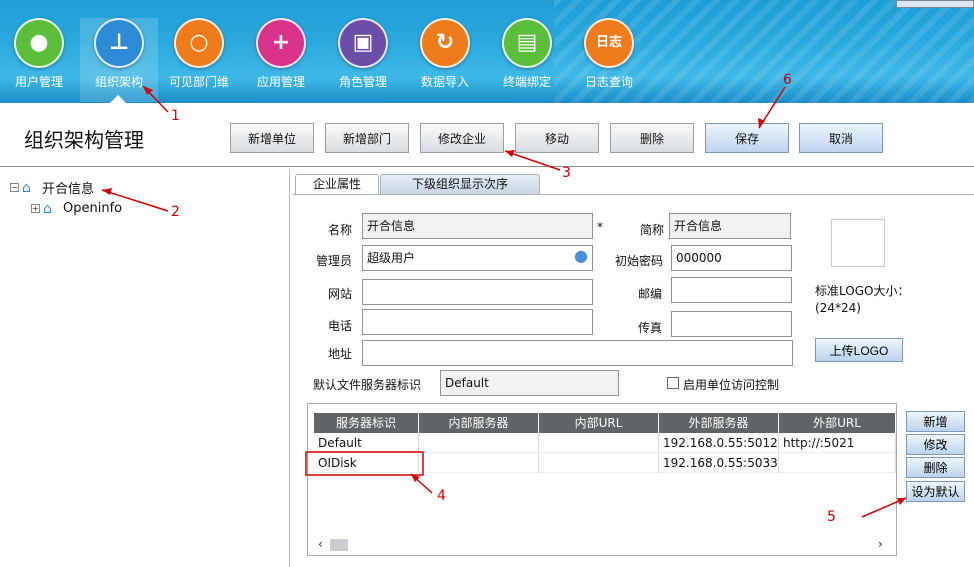  What do you see at coordinates (175, 212) in the screenshot?
I see `annotation-number: 2` at bounding box center [175, 212].